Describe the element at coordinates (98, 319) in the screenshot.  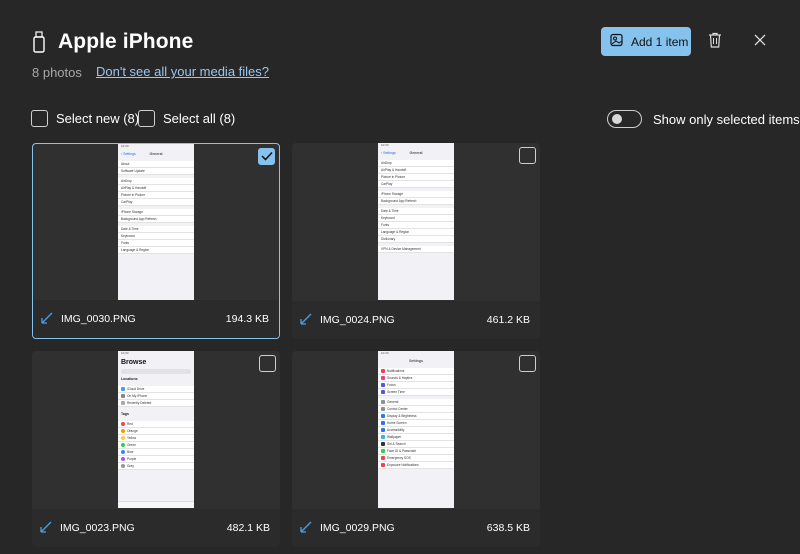
I see `photo-filename: IMG_0030.PNG` at that location.